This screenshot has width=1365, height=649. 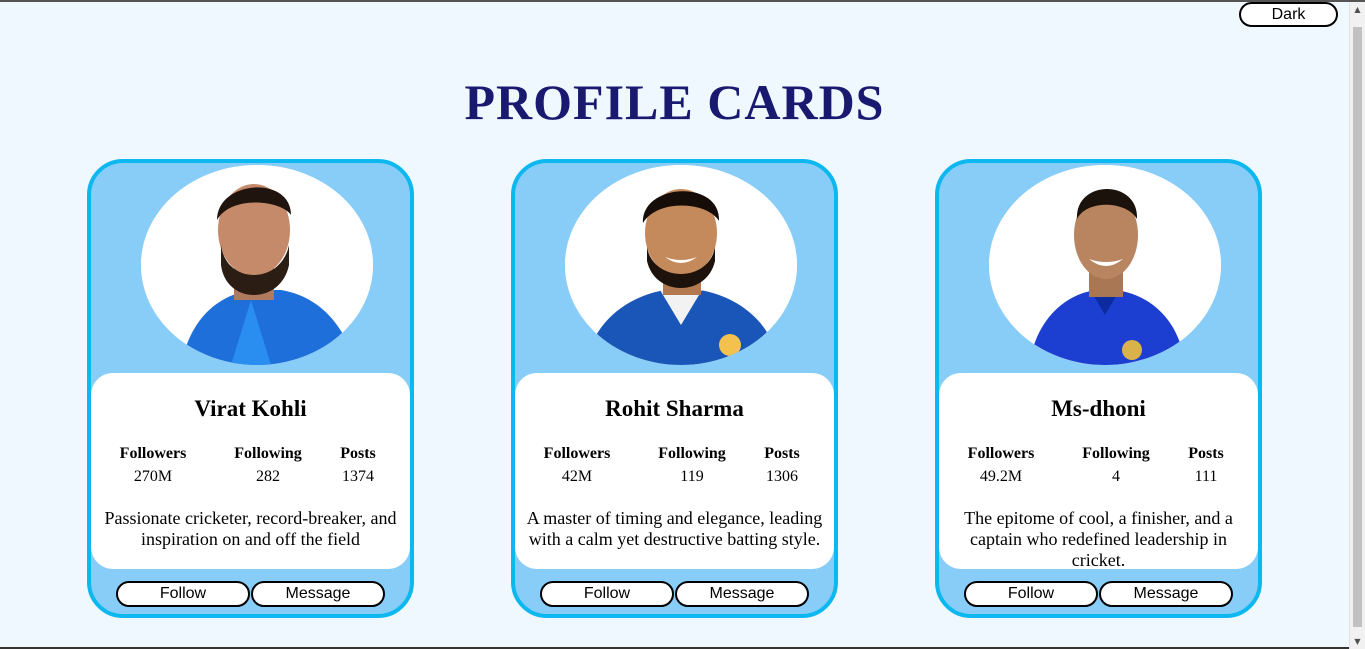 What do you see at coordinates (1357, 9) in the screenshot?
I see `scroll-up-arrow-icon: ▲` at bounding box center [1357, 9].